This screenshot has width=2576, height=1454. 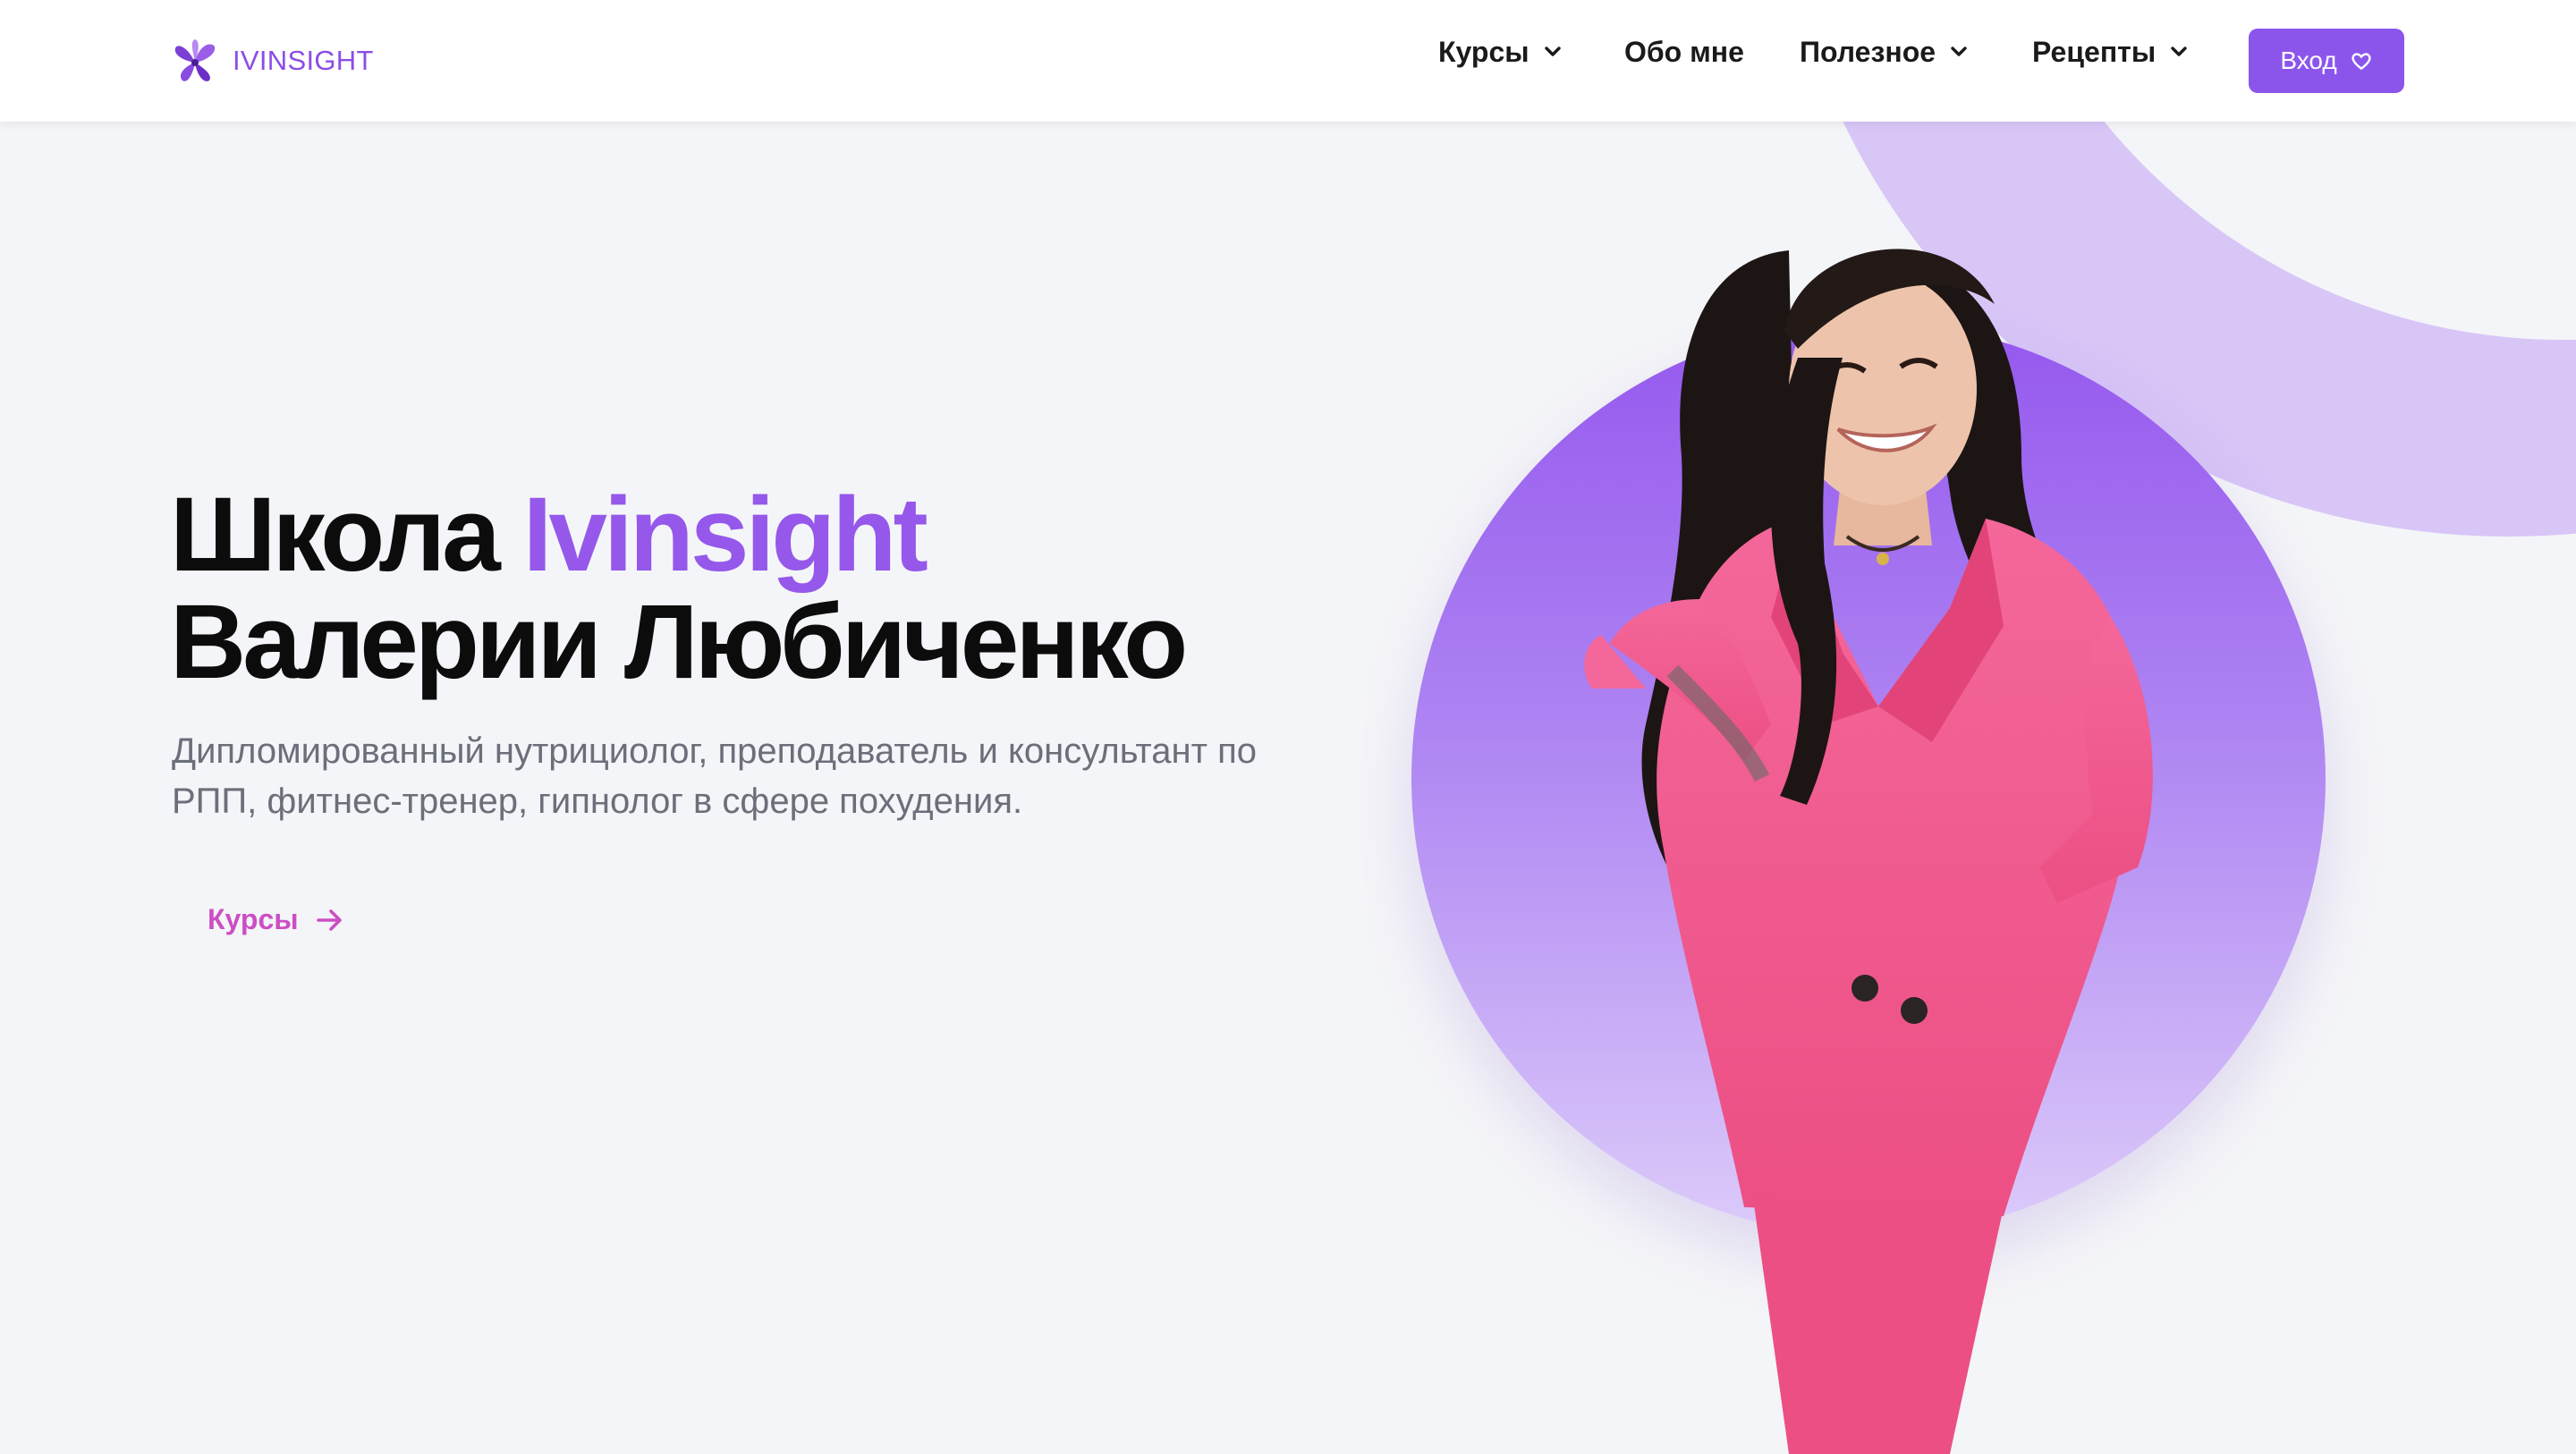 I want to click on courses-cta-label: Курсы, so click(x=253, y=919).